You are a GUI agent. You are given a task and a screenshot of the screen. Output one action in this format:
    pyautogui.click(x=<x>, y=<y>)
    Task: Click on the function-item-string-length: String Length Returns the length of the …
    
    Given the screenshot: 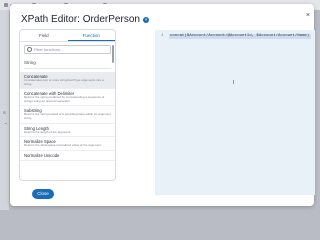 What is the action you would take?
    pyautogui.click(x=67, y=131)
    